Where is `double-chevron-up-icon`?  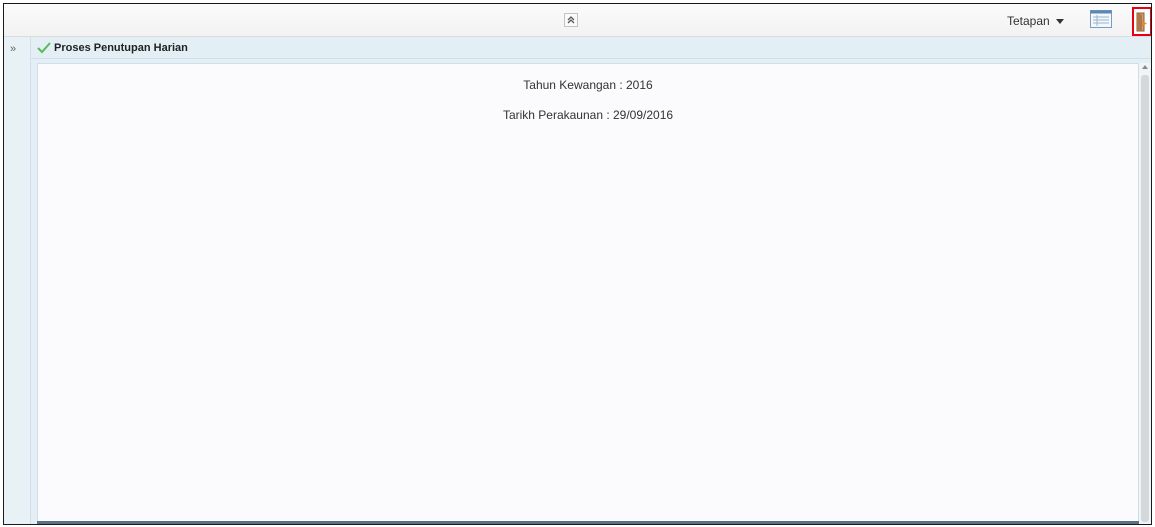
double-chevron-up-icon is located at coordinates (571, 20).